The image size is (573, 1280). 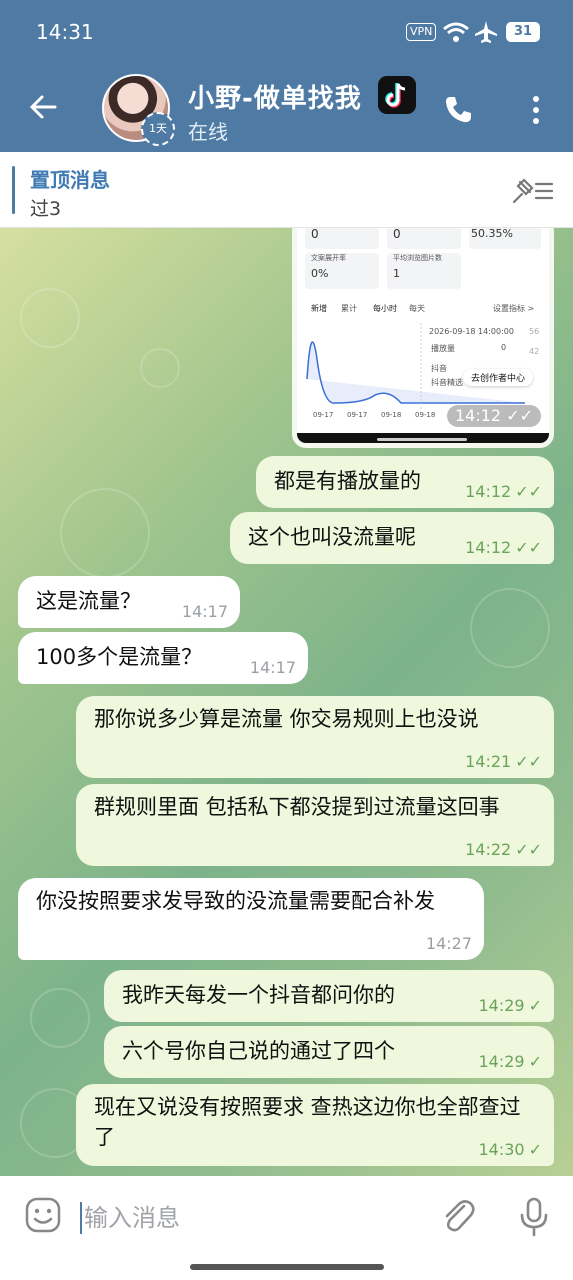 What do you see at coordinates (244, 1218) in the screenshot?
I see `message-input` at bounding box center [244, 1218].